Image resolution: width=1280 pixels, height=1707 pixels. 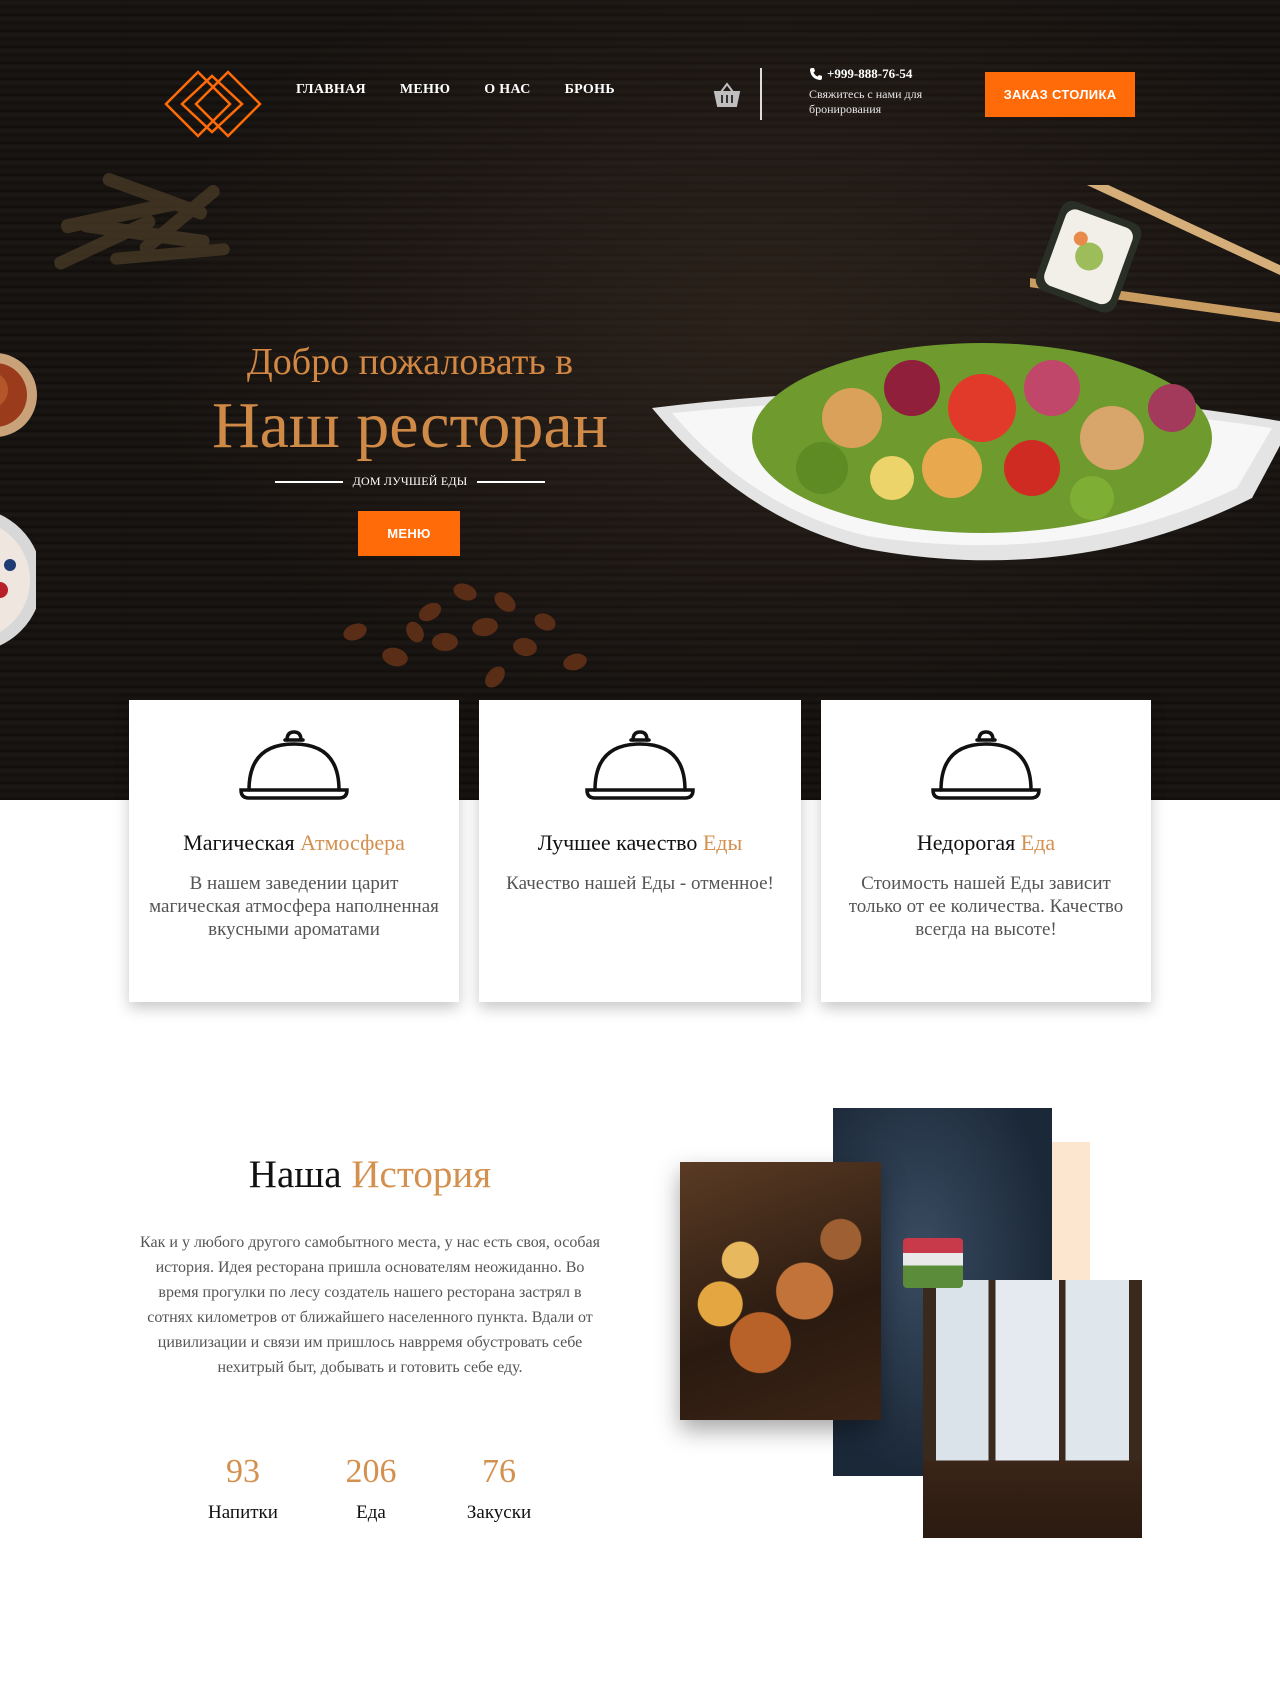 What do you see at coordinates (986, 842) in the screenshot?
I see `feature-title: Недорогая Еда` at bounding box center [986, 842].